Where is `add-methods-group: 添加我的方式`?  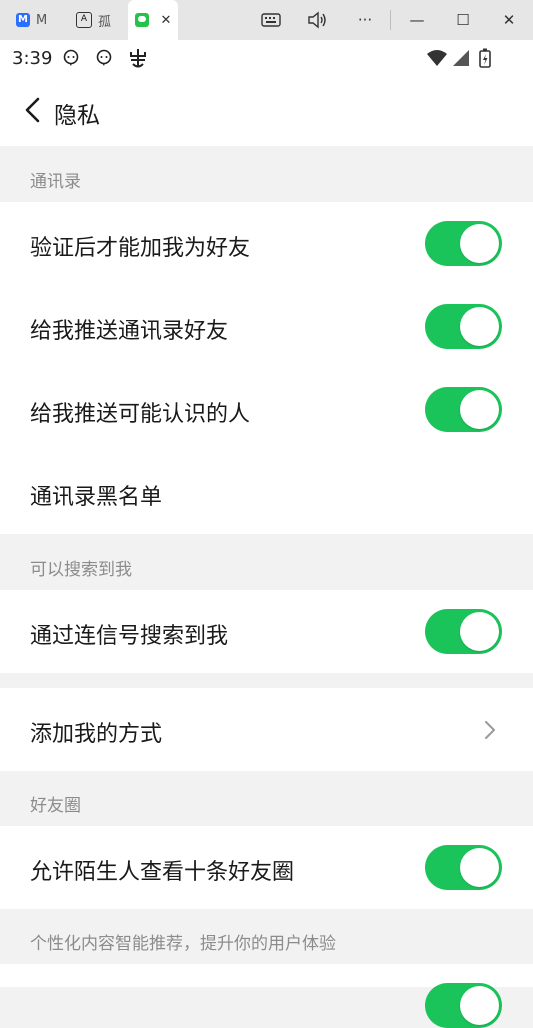 add-methods-group: 添加我的方式 is located at coordinates (266, 729).